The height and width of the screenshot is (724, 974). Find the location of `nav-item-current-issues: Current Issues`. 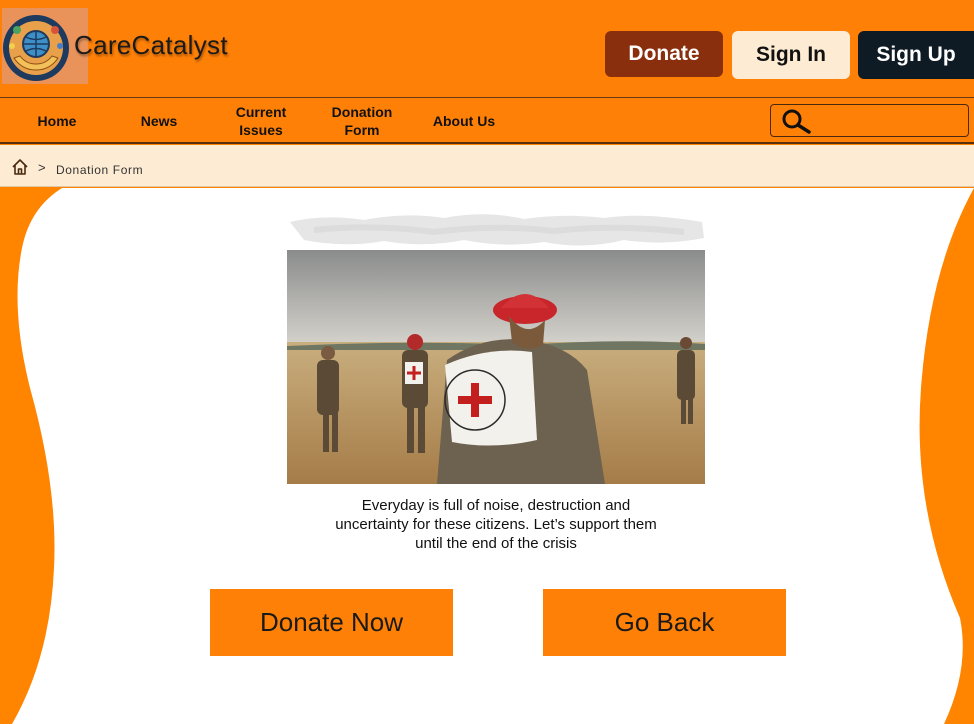

nav-item-current-issues: Current Issues is located at coordinates (261, 120).